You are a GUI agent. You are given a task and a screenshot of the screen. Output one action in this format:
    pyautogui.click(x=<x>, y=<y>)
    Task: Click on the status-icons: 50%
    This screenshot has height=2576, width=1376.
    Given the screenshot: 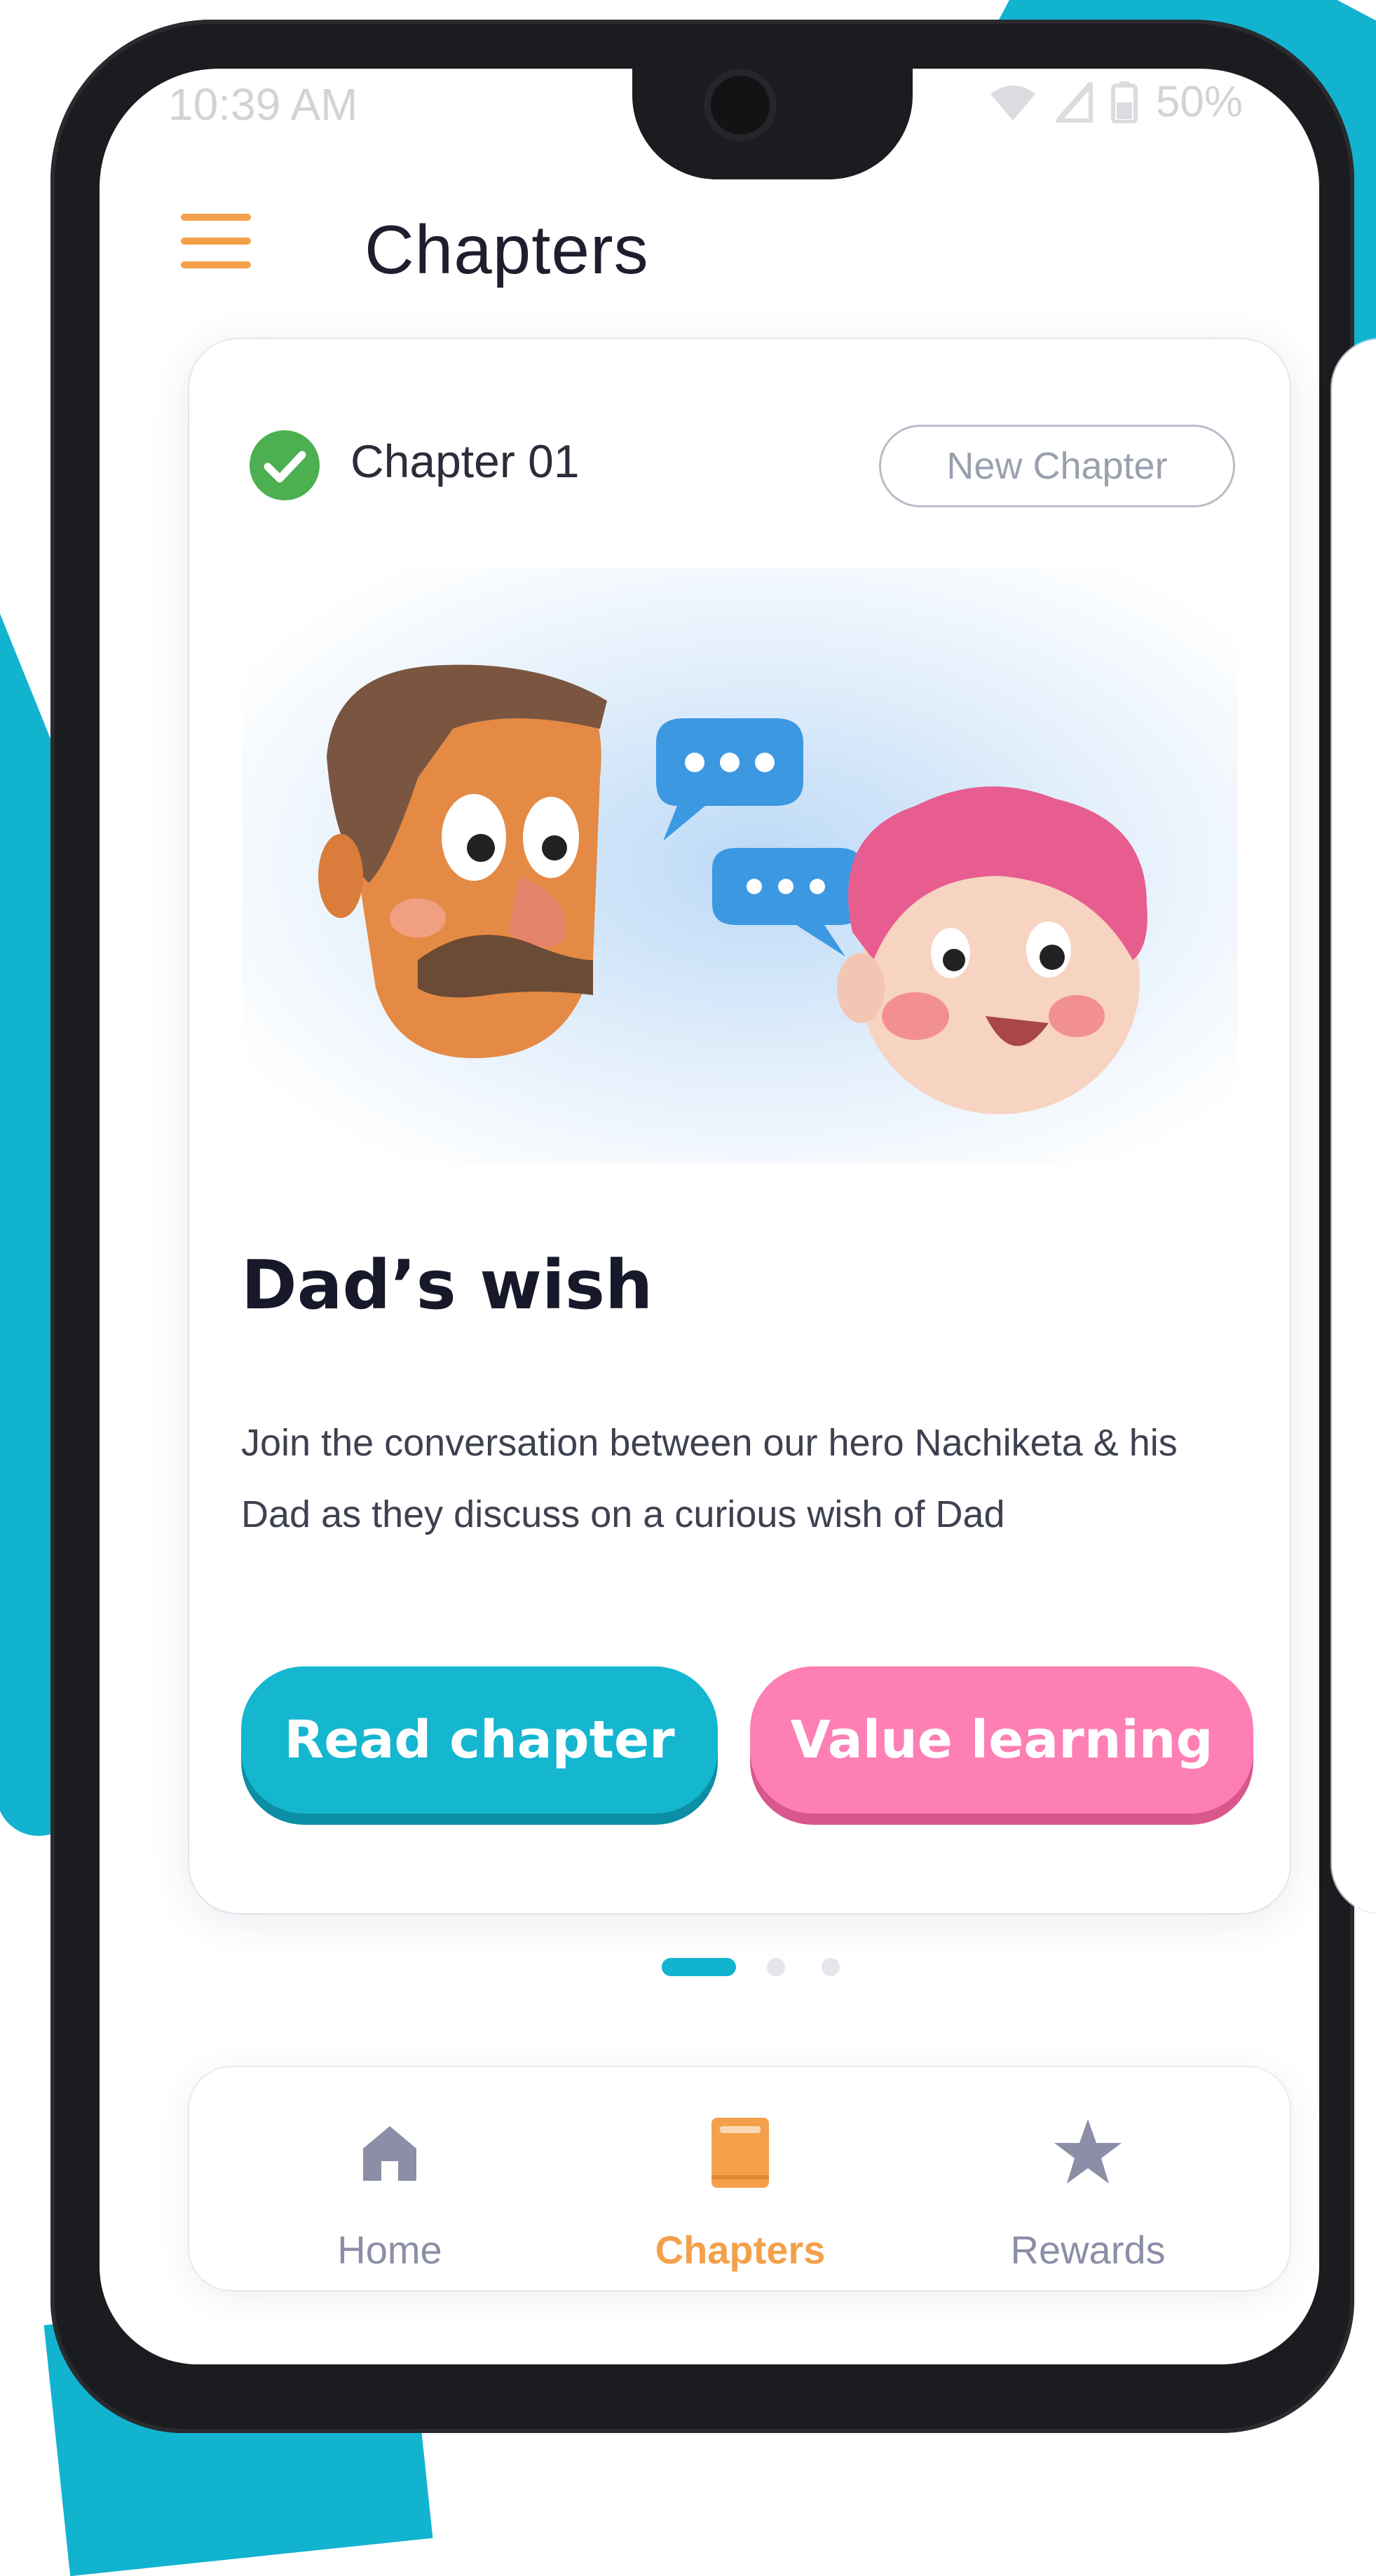 What is the action you would take?
    pyautogui.click(x=1116, y=102)
    